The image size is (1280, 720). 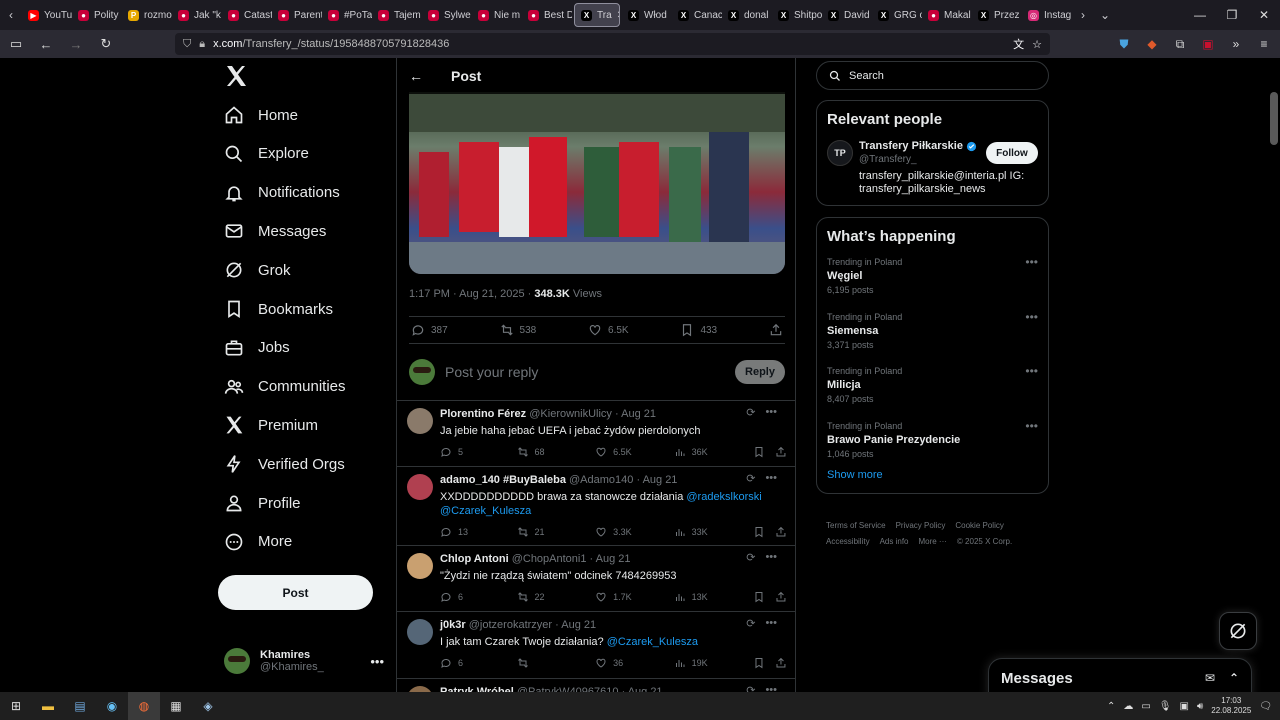 What do you see at coordinates (429, 330) in the screenshot?
I see `reply-action: 387` at bounding box center [429, 330].